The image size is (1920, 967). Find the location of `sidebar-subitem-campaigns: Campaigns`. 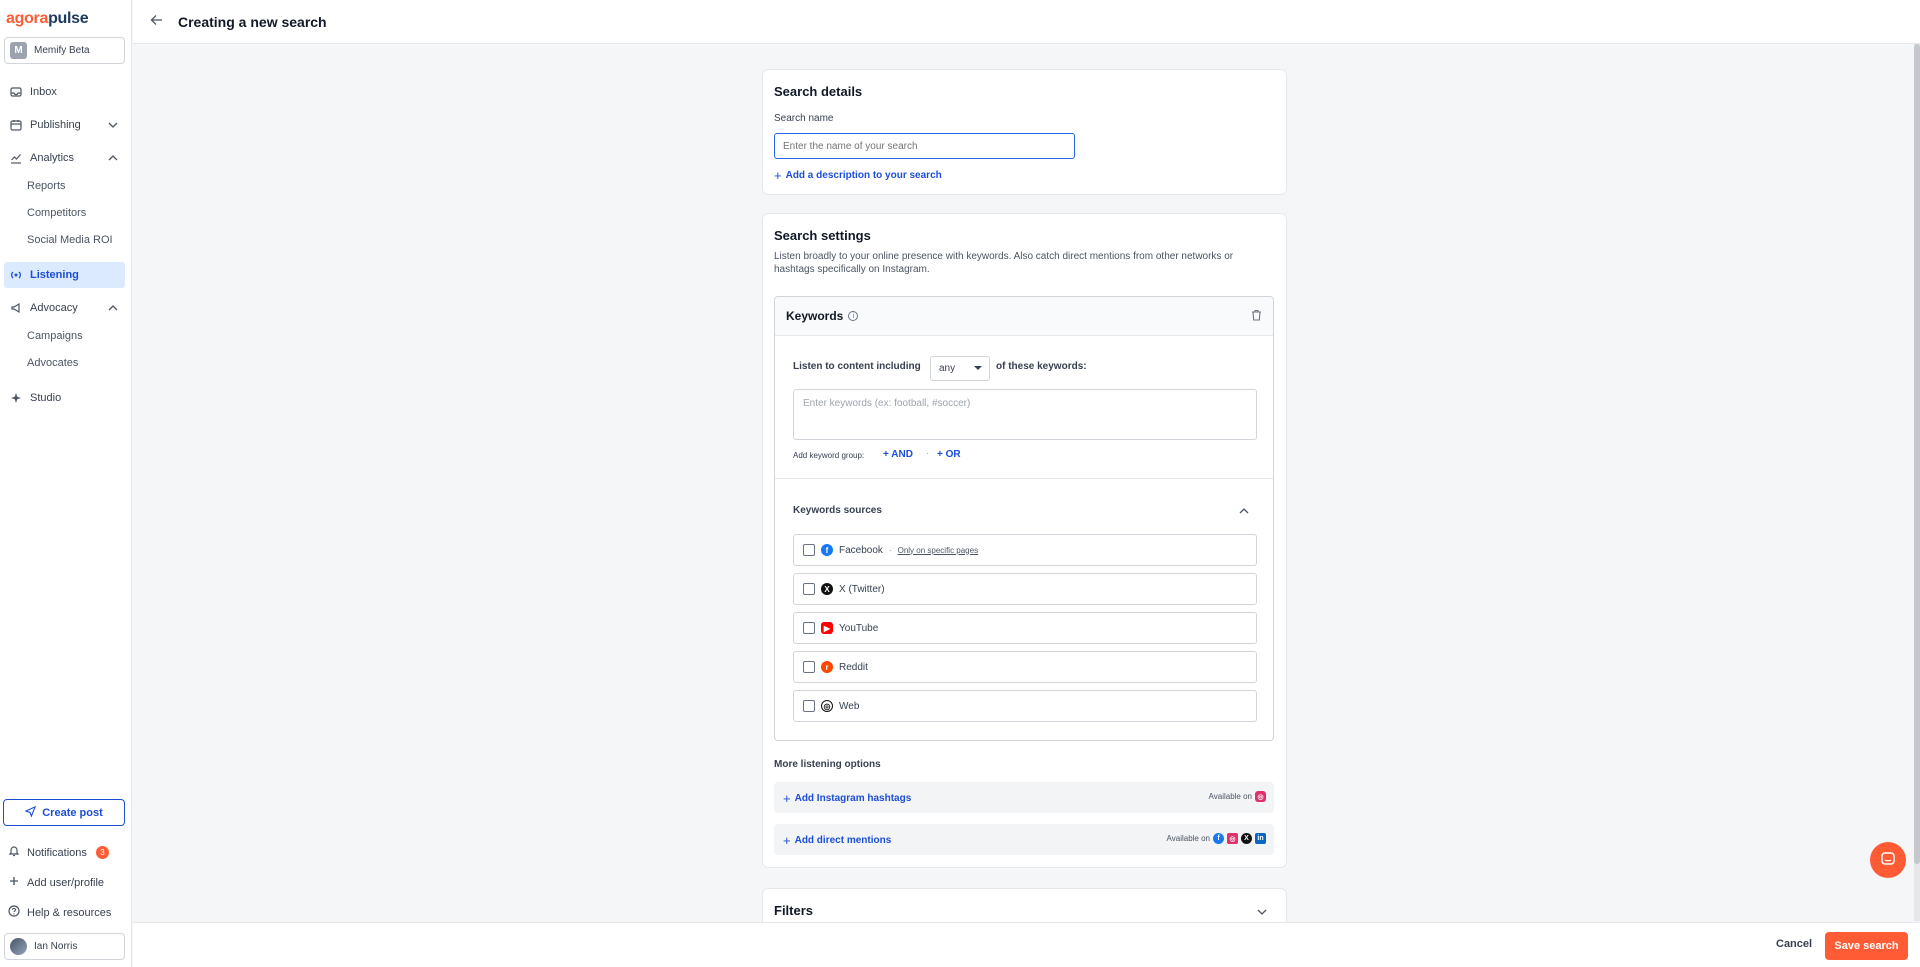

sidebar-subitem-campaigns: Campaigns is located at coordinates (55, 336).